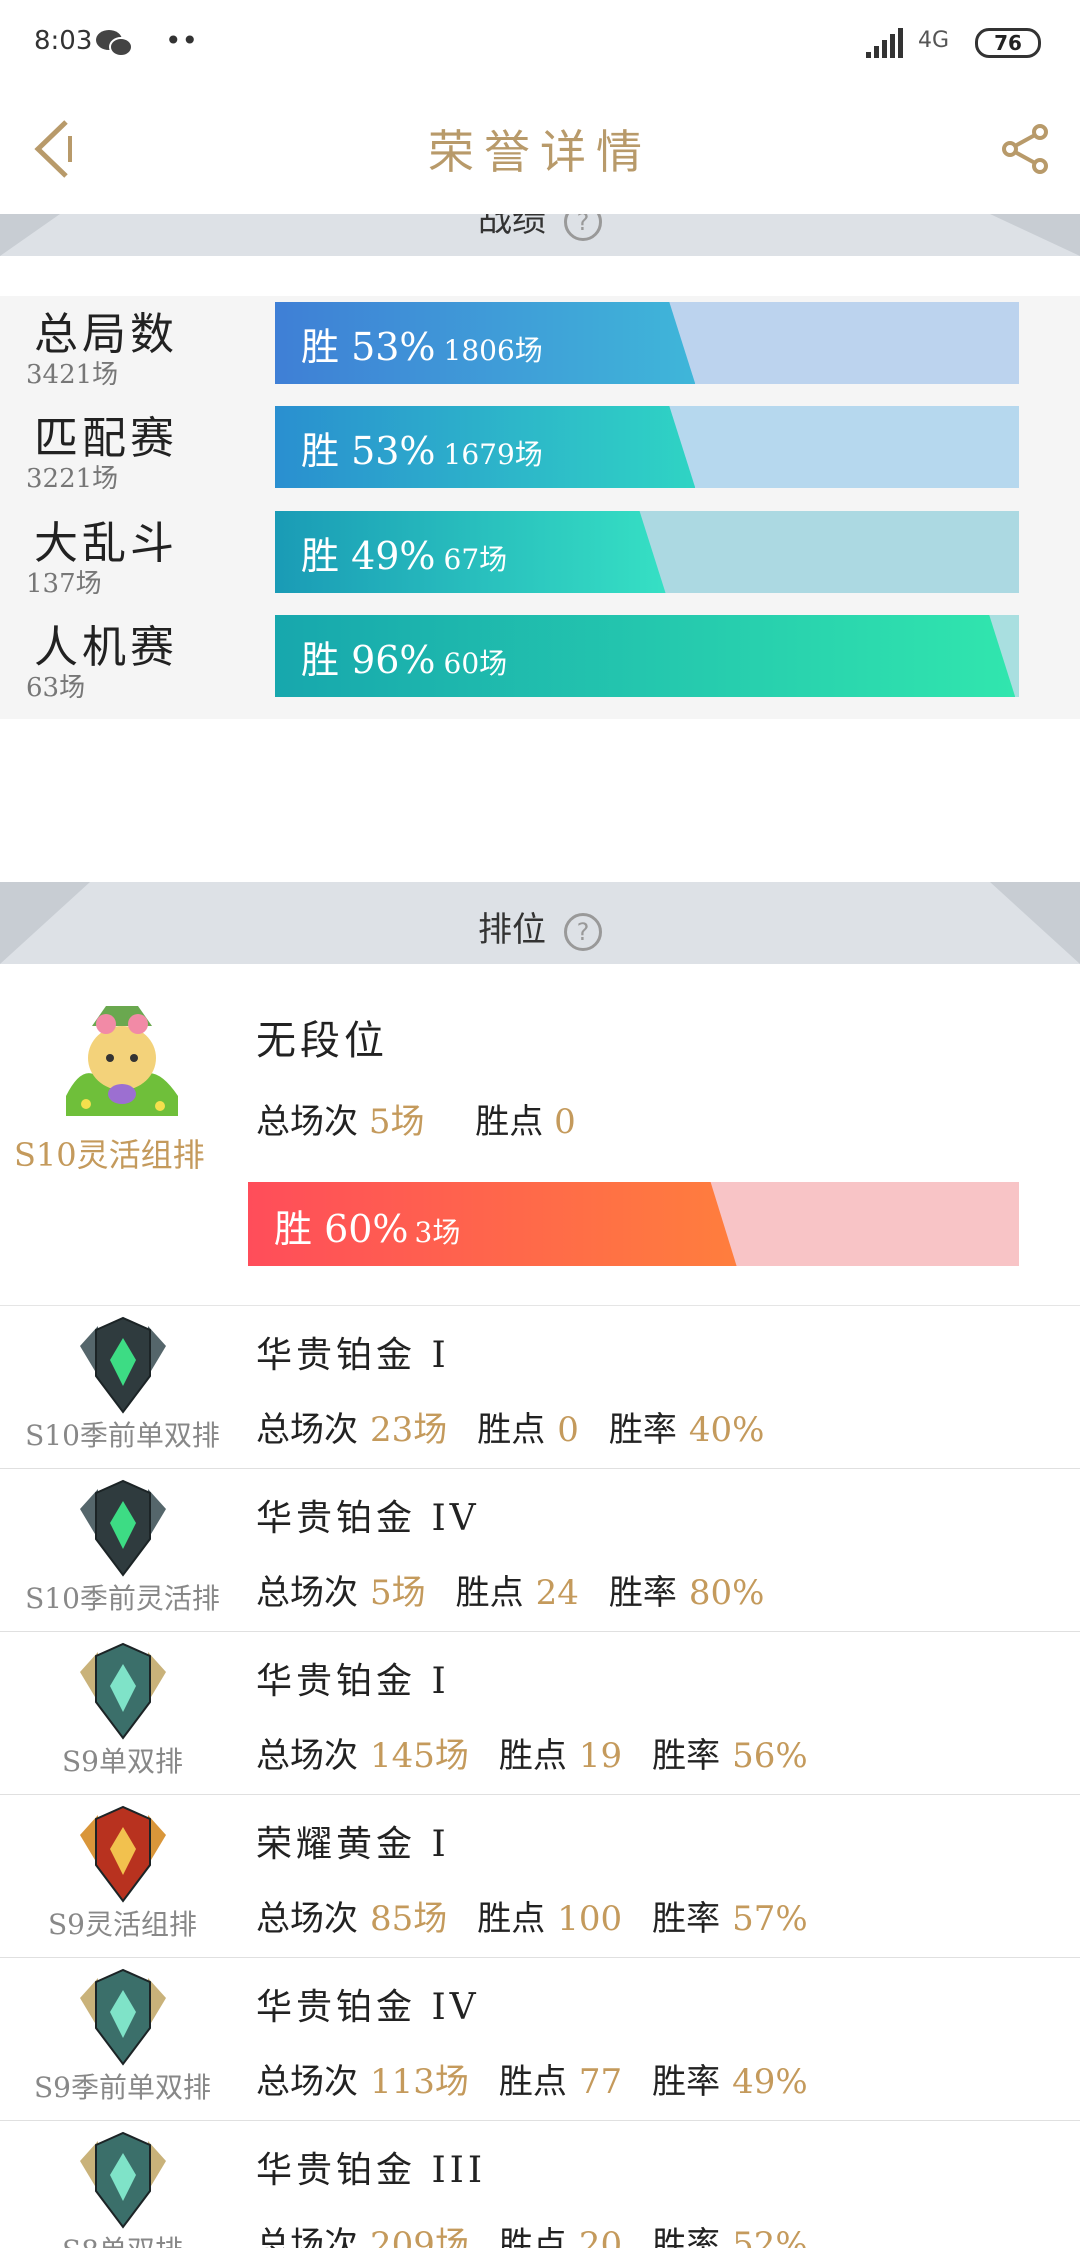  I want to click on season-stats: 总场次 209场 胜点 20 胜率 52%, so click(532, 2232).